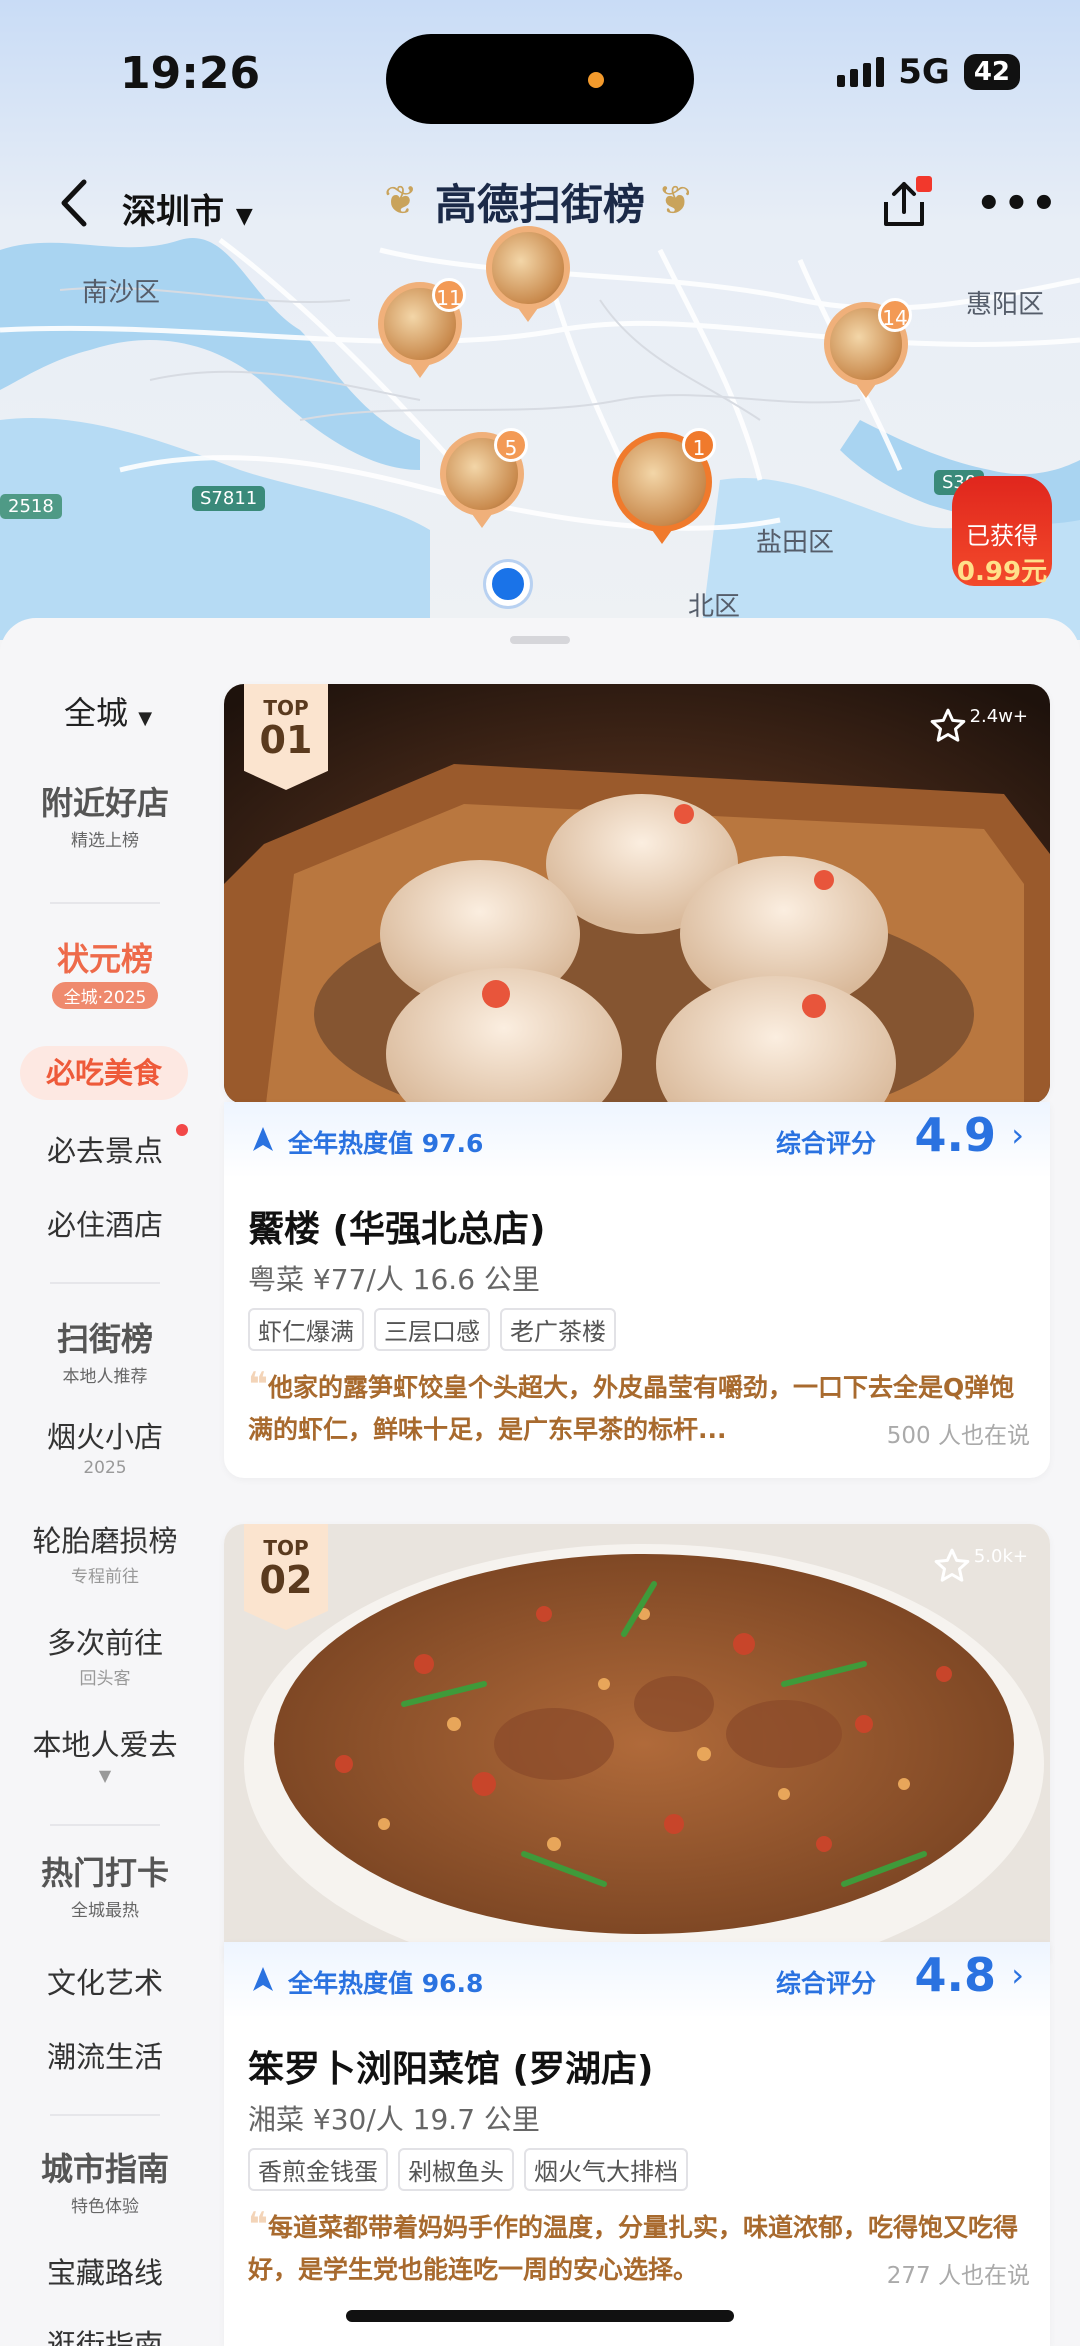 This screenshot has height=2346, width=1080. I want to click on sidebar-item-locals-love: 本地人爱去 ▼, so click(105, 1753).